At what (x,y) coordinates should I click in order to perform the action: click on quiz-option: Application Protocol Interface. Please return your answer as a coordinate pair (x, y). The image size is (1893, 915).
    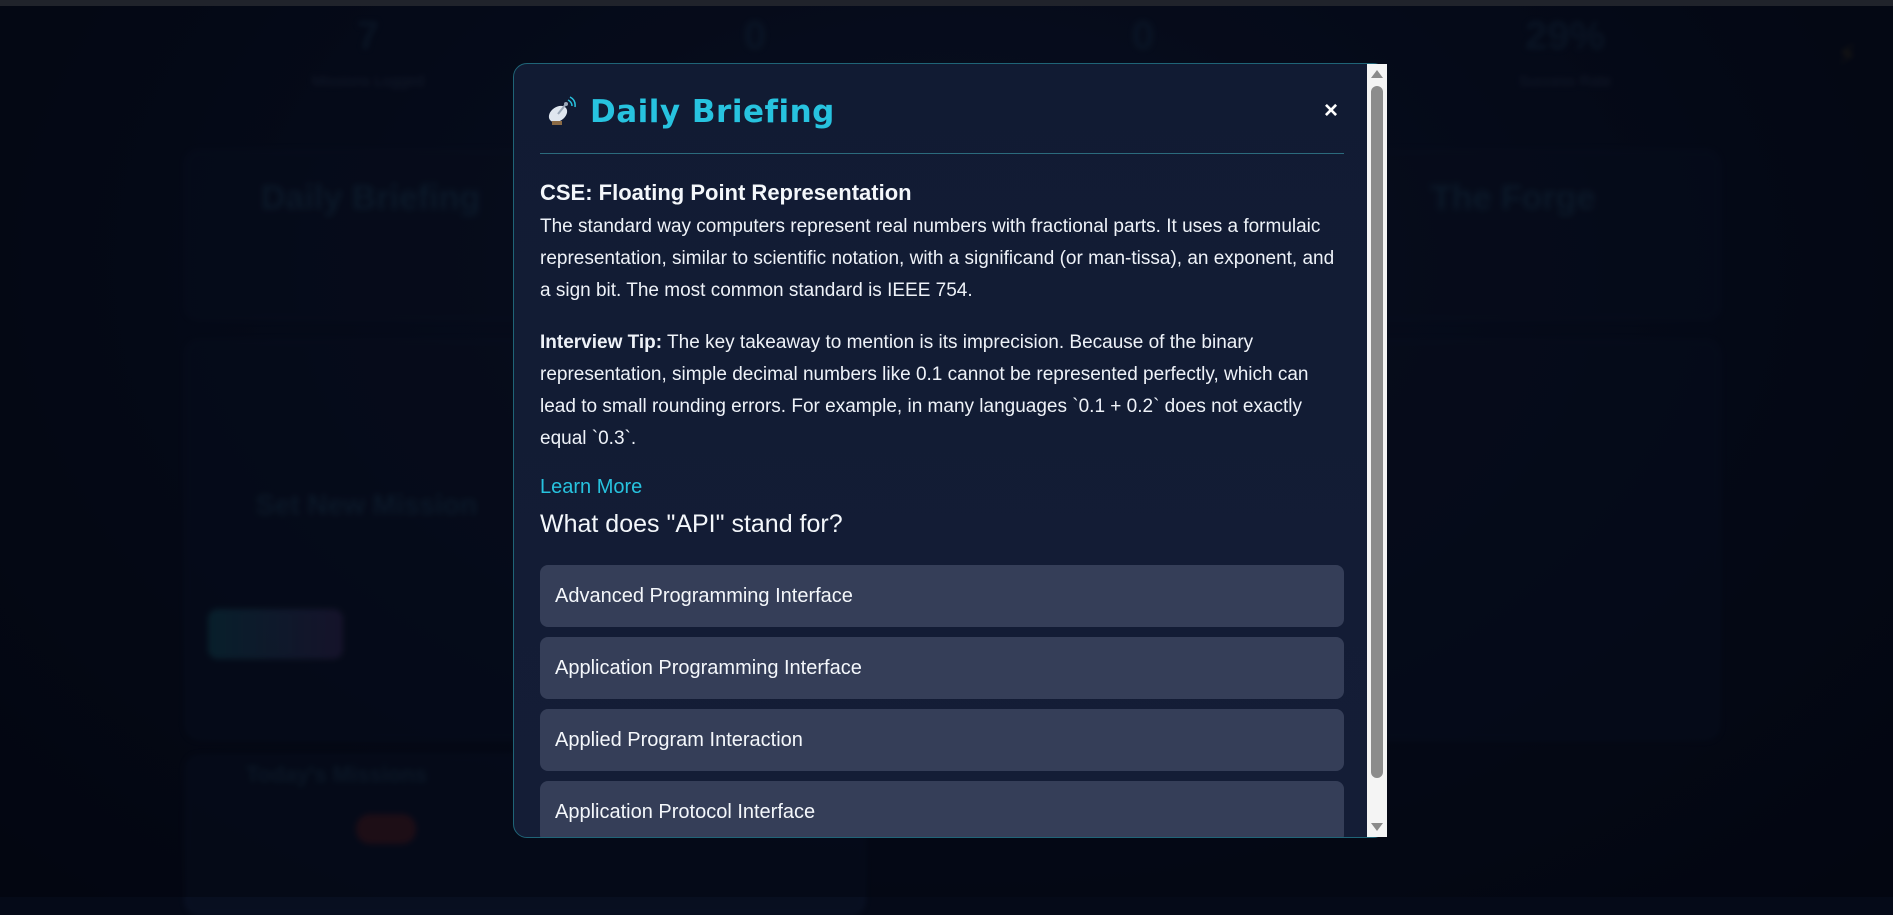
    Looking at the image, I should click on (942, 809).